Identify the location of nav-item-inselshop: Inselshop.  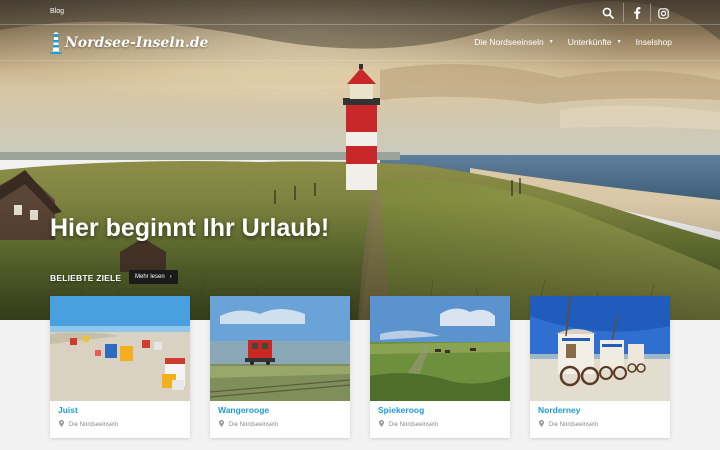
(654, 42).